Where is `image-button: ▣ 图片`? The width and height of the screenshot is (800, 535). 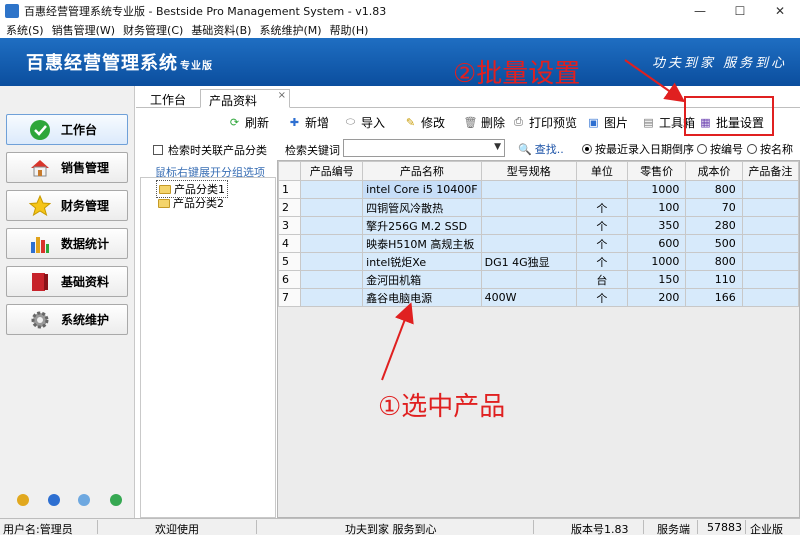 image-button: ▣ 图片 is located at coordinates (607, 122).